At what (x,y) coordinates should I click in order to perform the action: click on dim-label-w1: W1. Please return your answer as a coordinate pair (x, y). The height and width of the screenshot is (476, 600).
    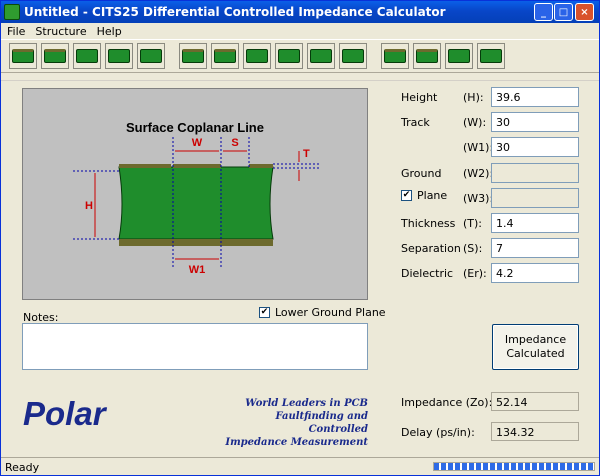
    Looking at the image, I should click on (197, 270).